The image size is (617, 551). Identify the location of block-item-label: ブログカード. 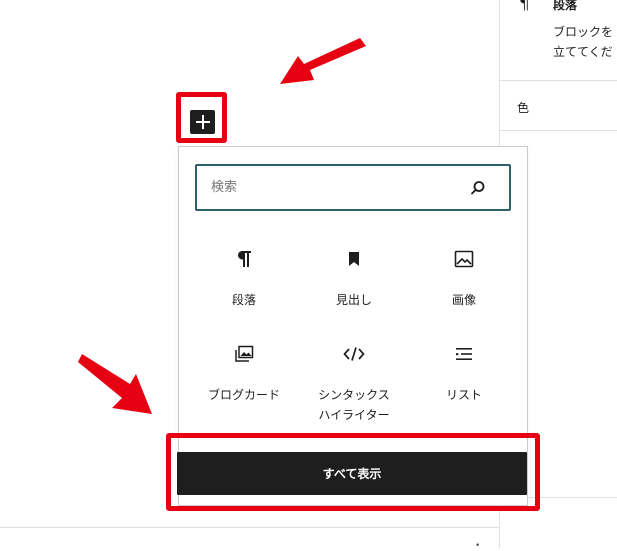
(243, 395).